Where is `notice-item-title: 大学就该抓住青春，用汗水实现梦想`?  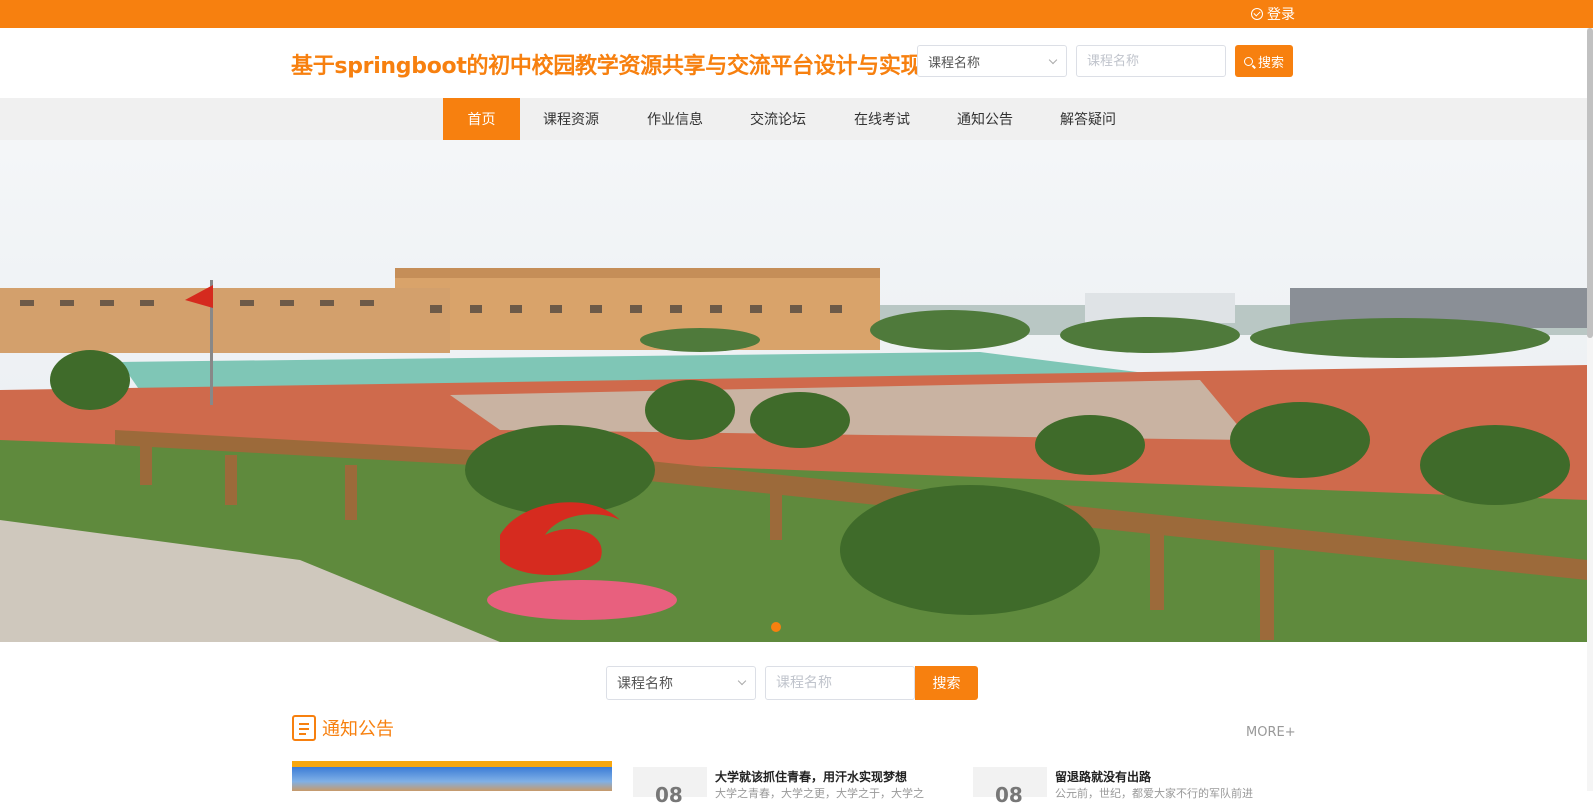
notice-item-title: 大学就该抓住青春，用汗水实现梦想 is located at coordinates (811, 776).